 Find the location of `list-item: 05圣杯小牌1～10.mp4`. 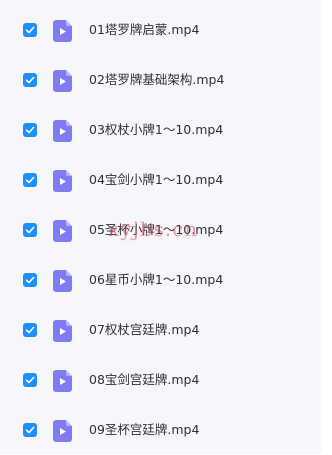

list-item: 05圣杯小牌1～10.mp4 is located at coordinates (161, 230).